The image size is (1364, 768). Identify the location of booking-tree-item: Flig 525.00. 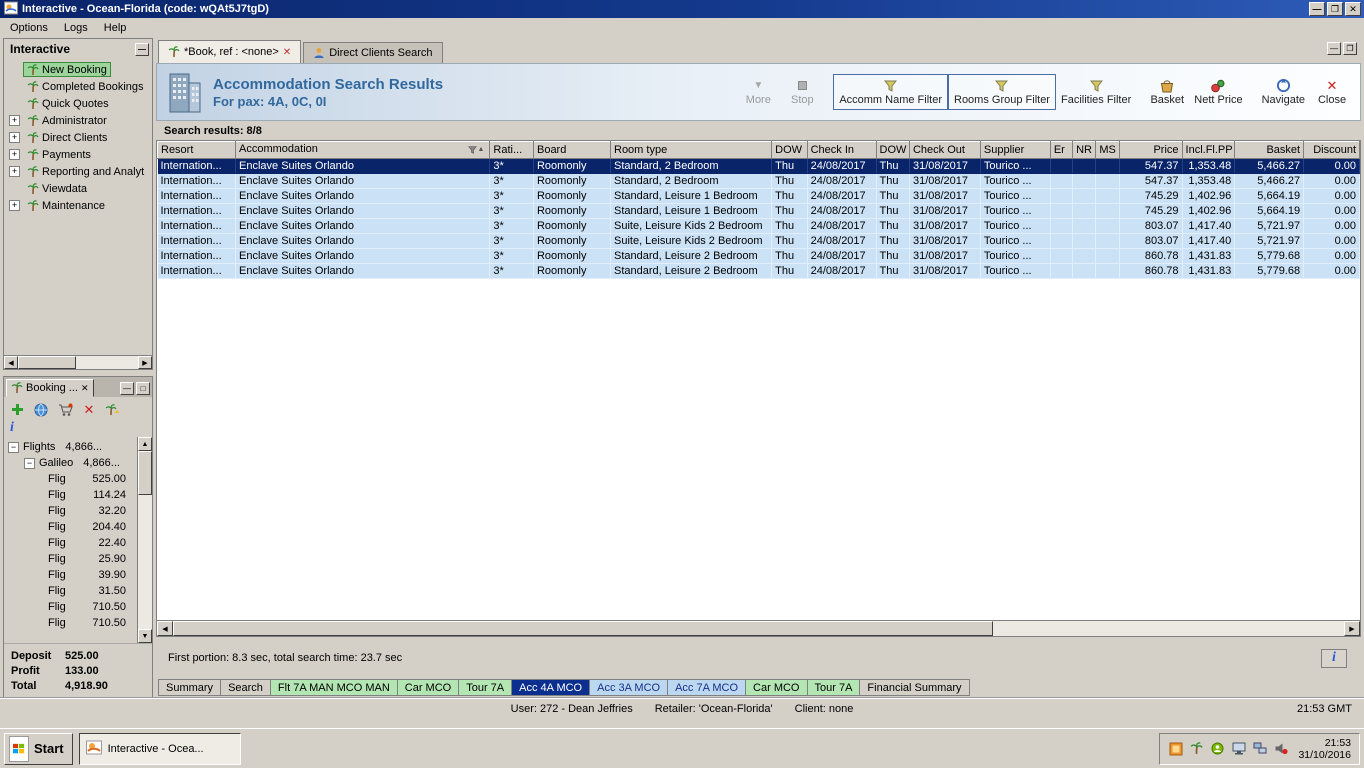
(70, 479).